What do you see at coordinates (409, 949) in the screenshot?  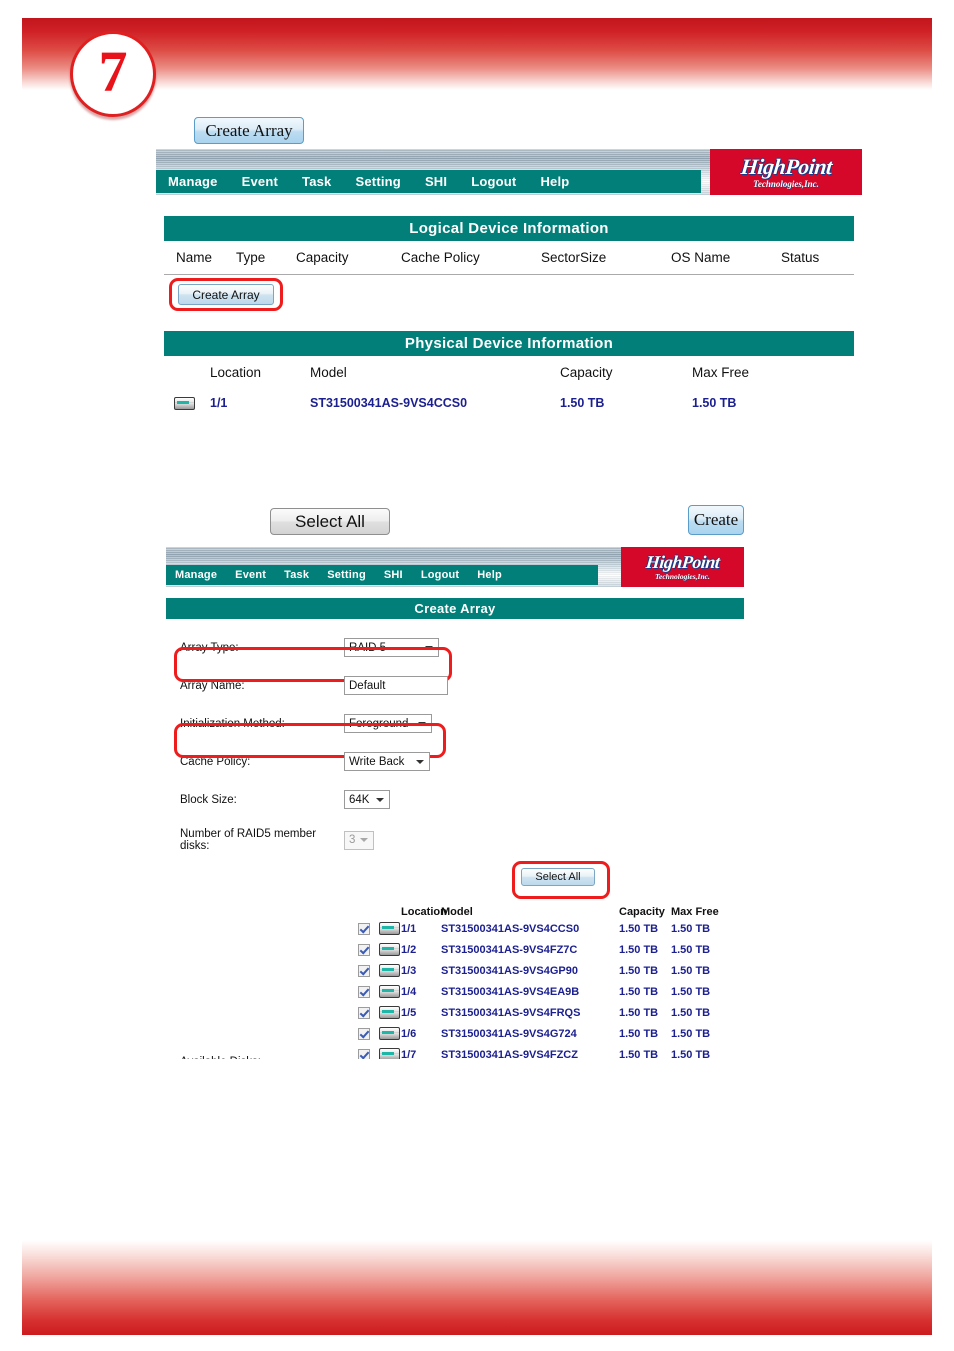 I see `cell-location: 1/2` at bounding box center [409, 949].